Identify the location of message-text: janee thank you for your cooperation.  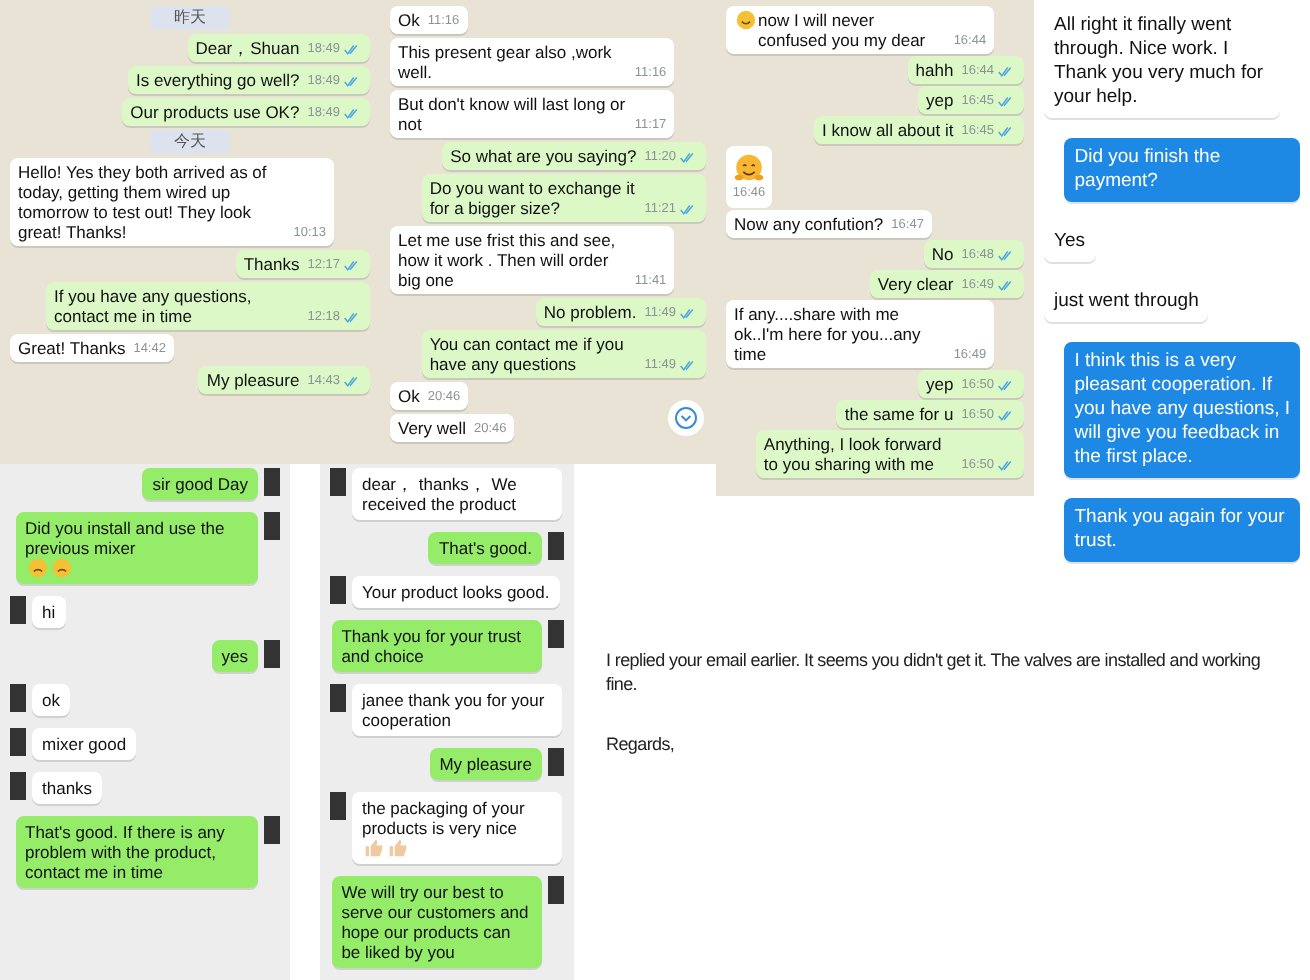
(454, 710).